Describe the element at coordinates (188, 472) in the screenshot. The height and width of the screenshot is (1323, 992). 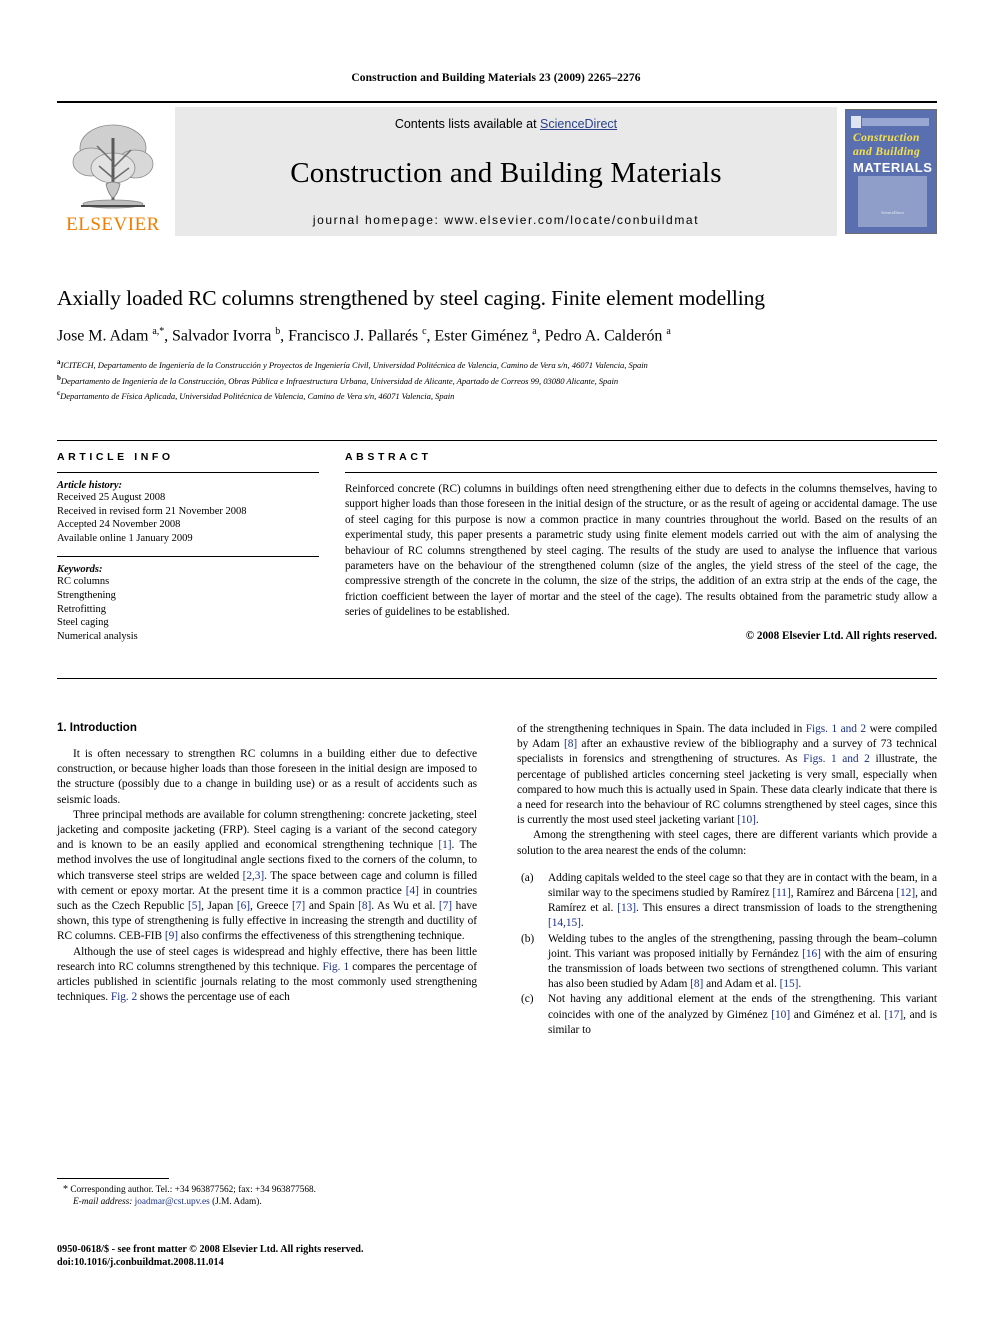
I see `article-info-divider` at that location.